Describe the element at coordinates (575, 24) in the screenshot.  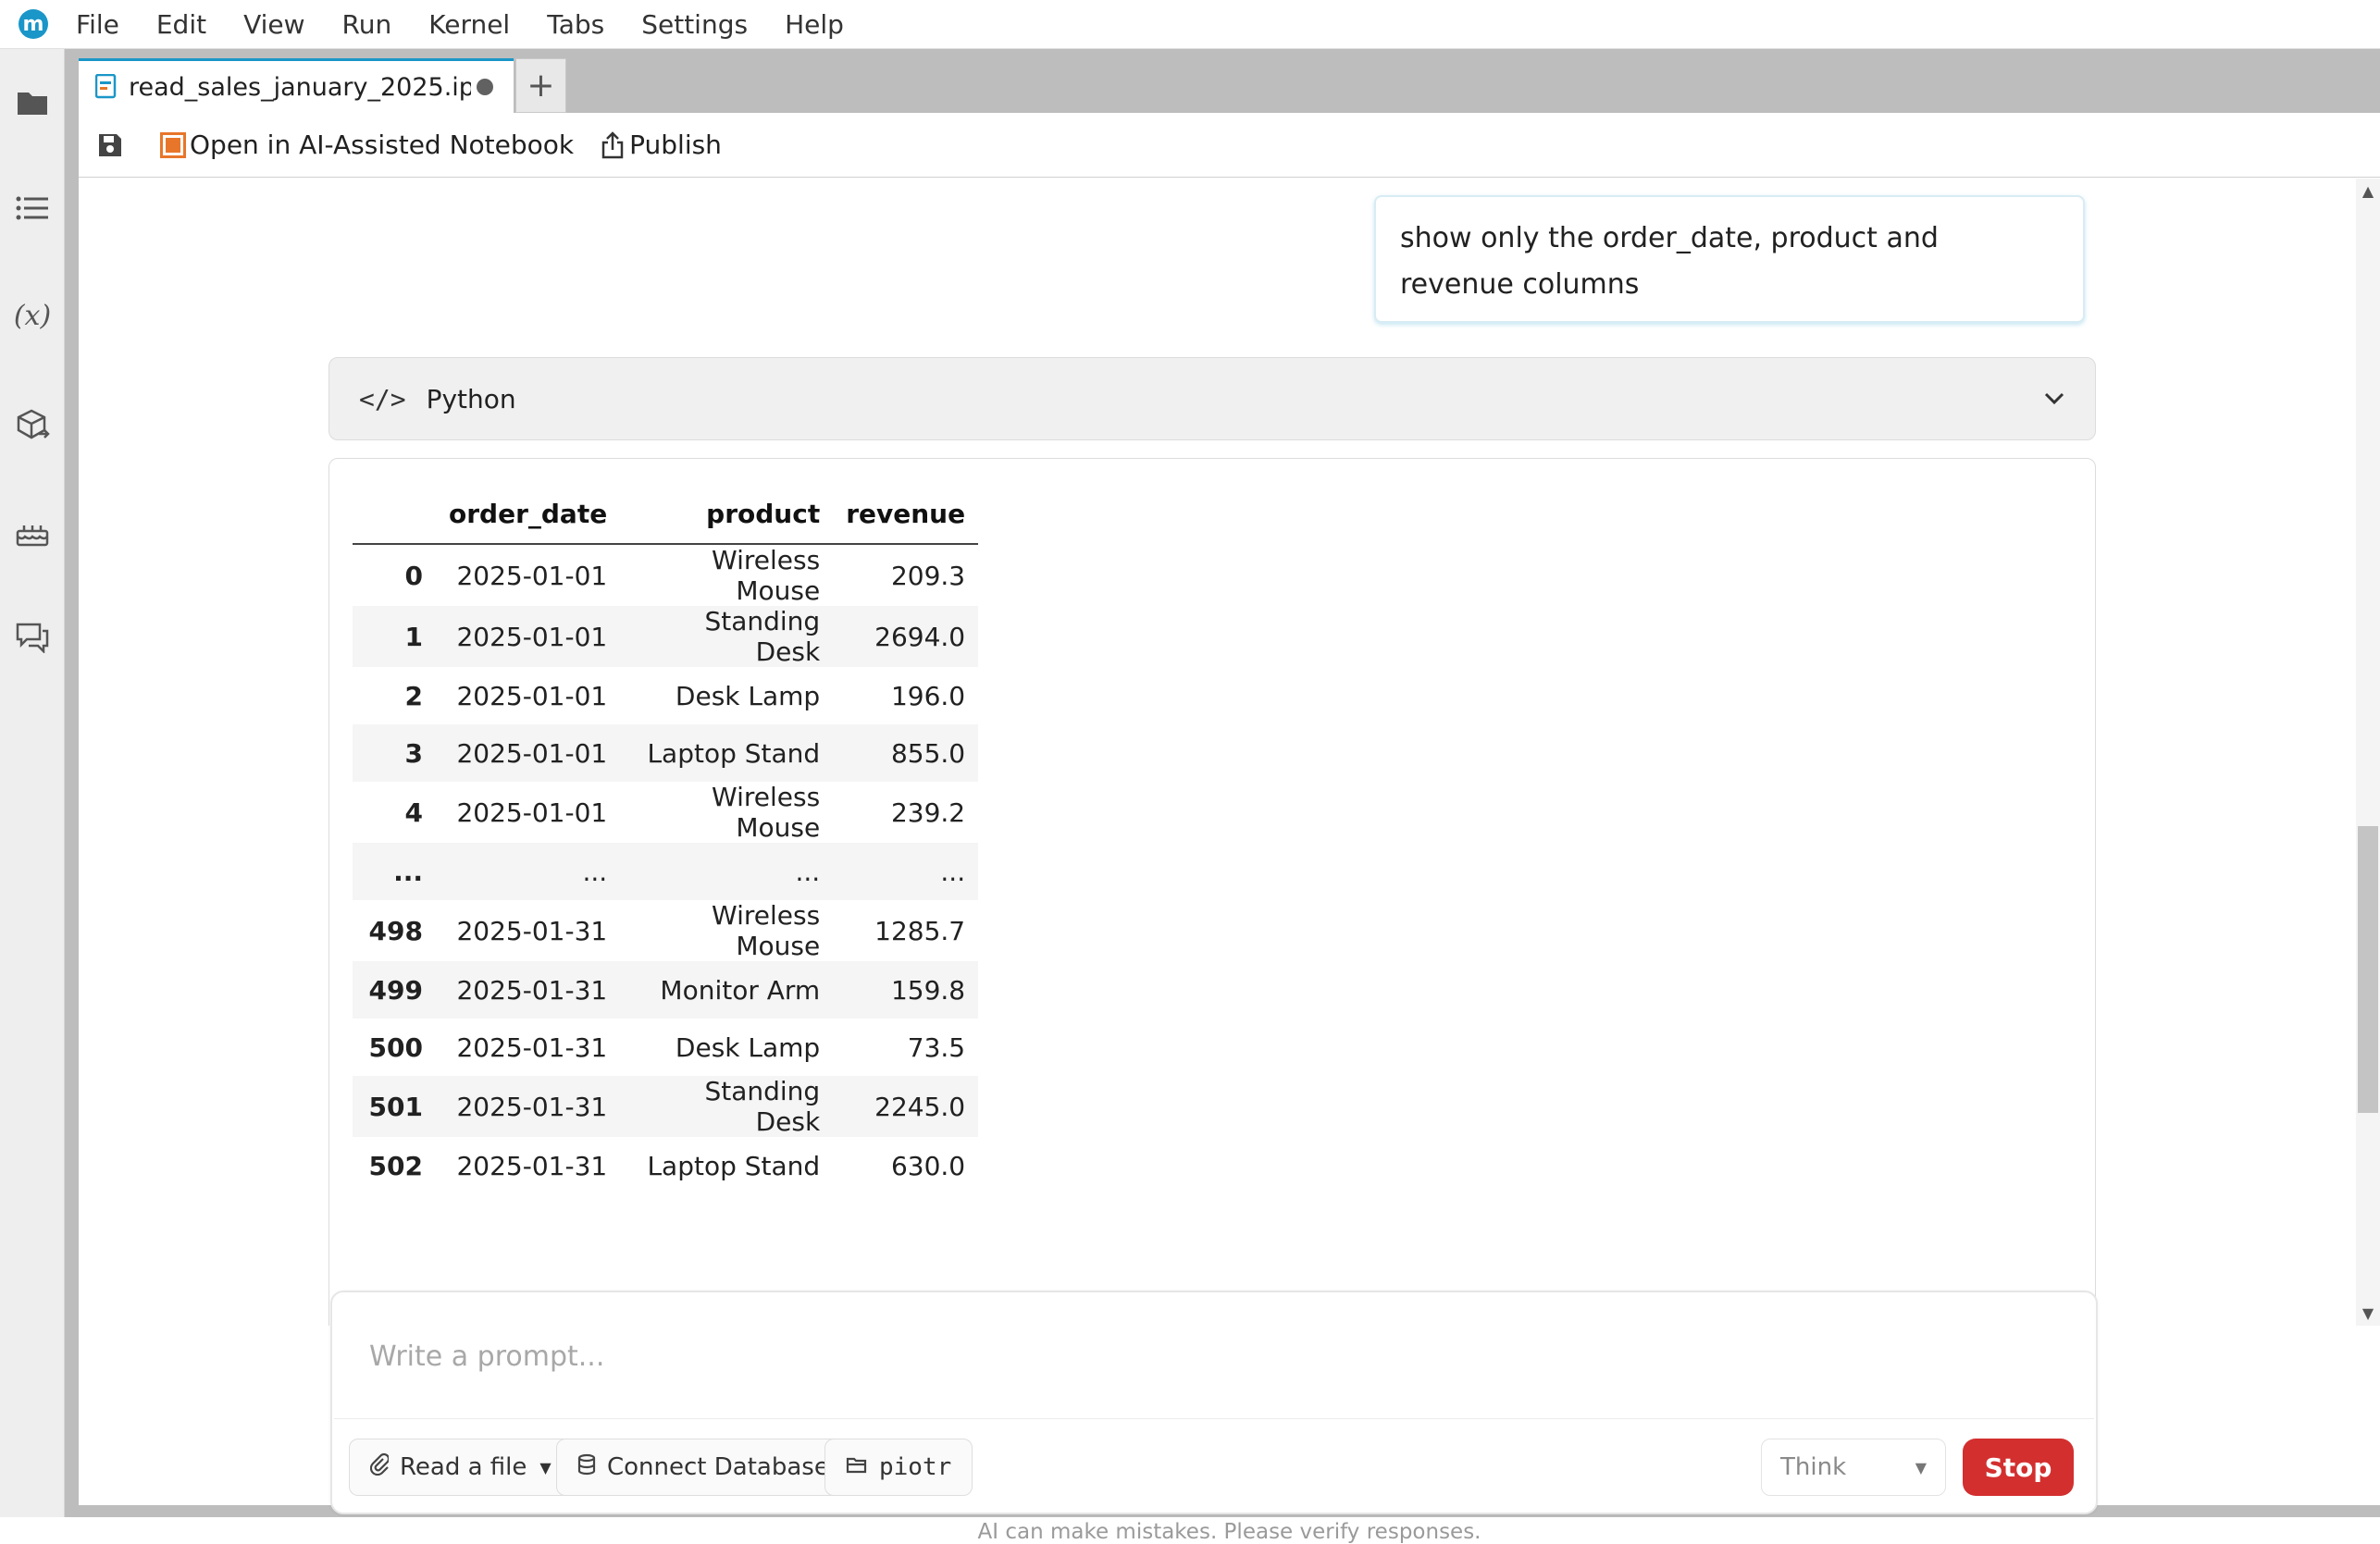
I see `menu-tabs: Tabs` at that location.